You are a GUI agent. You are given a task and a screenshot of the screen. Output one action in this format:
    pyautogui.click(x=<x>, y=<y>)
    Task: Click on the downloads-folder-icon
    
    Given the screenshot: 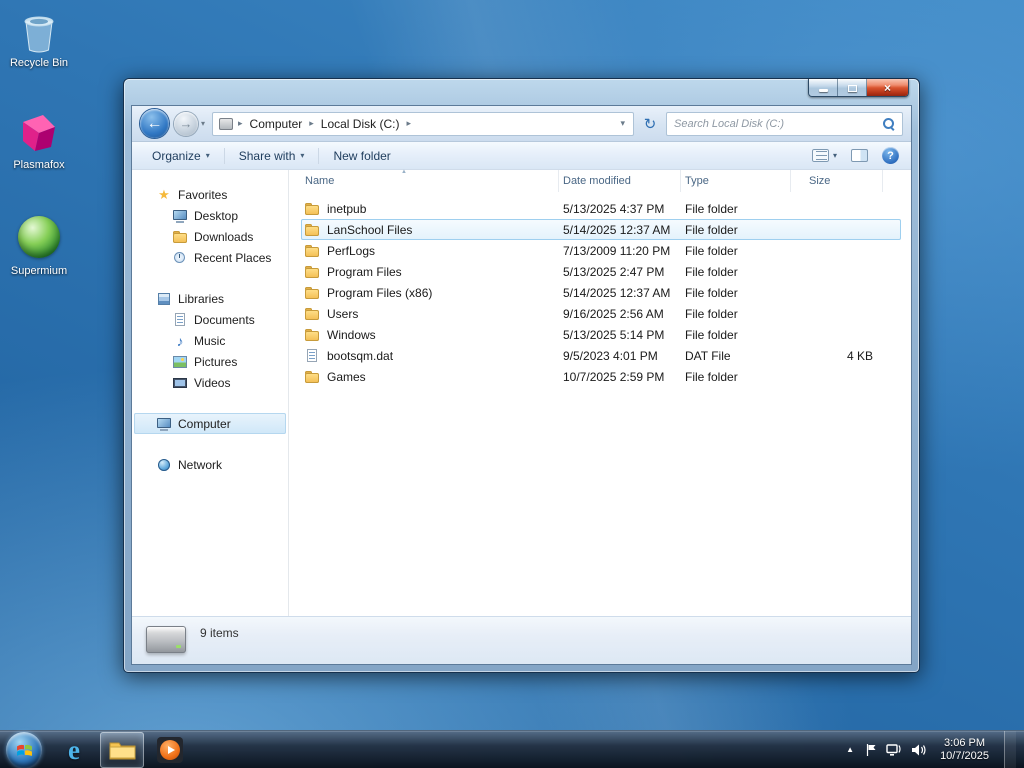 What is the action you would take?
    pyautogui.click(x=180, y=237)
    